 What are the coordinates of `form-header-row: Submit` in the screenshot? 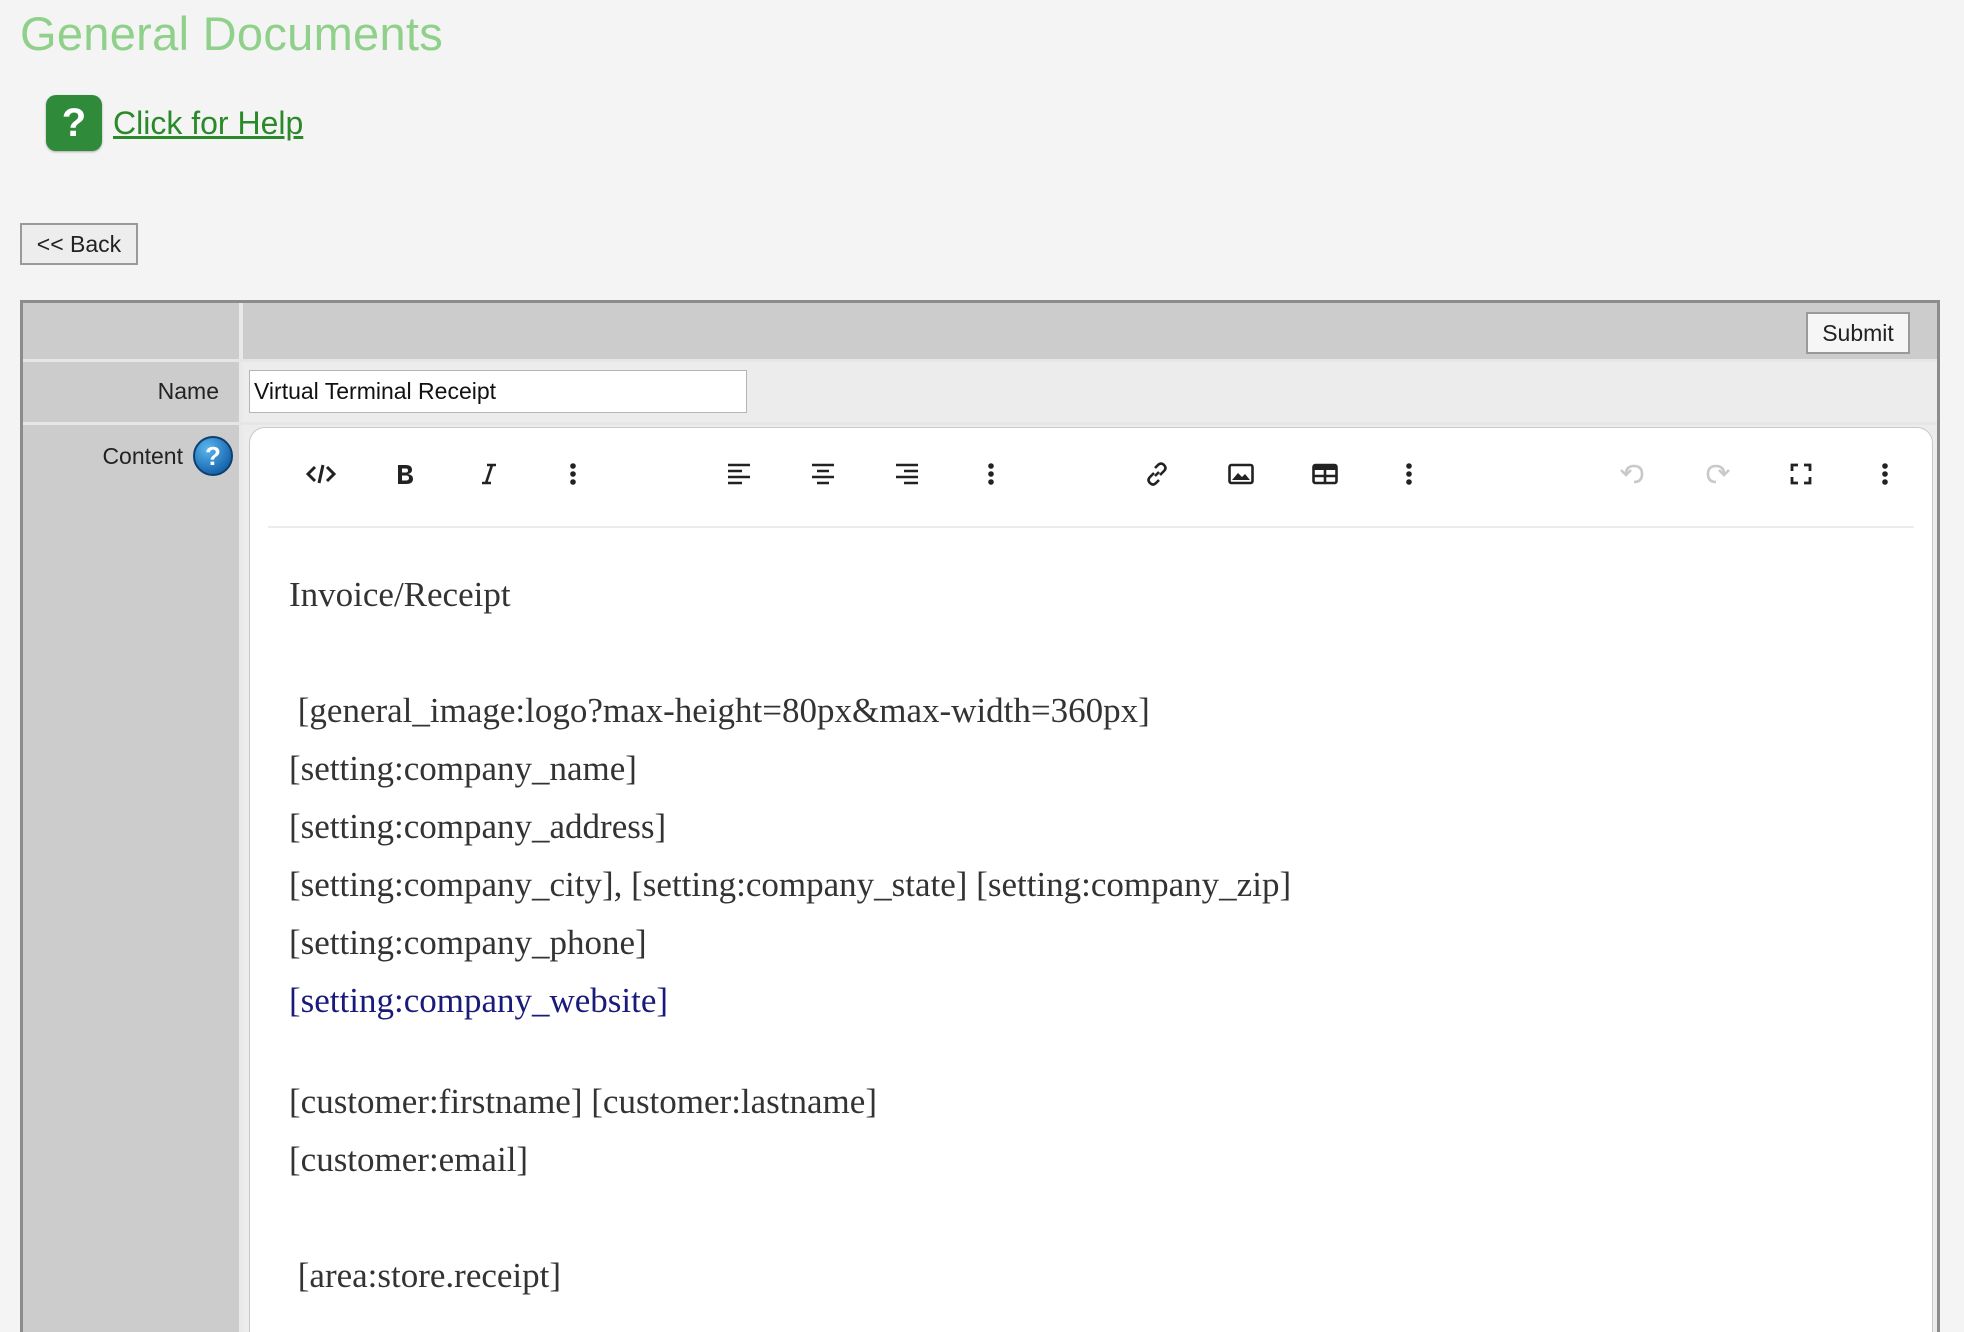 It's located at (1090, 331).